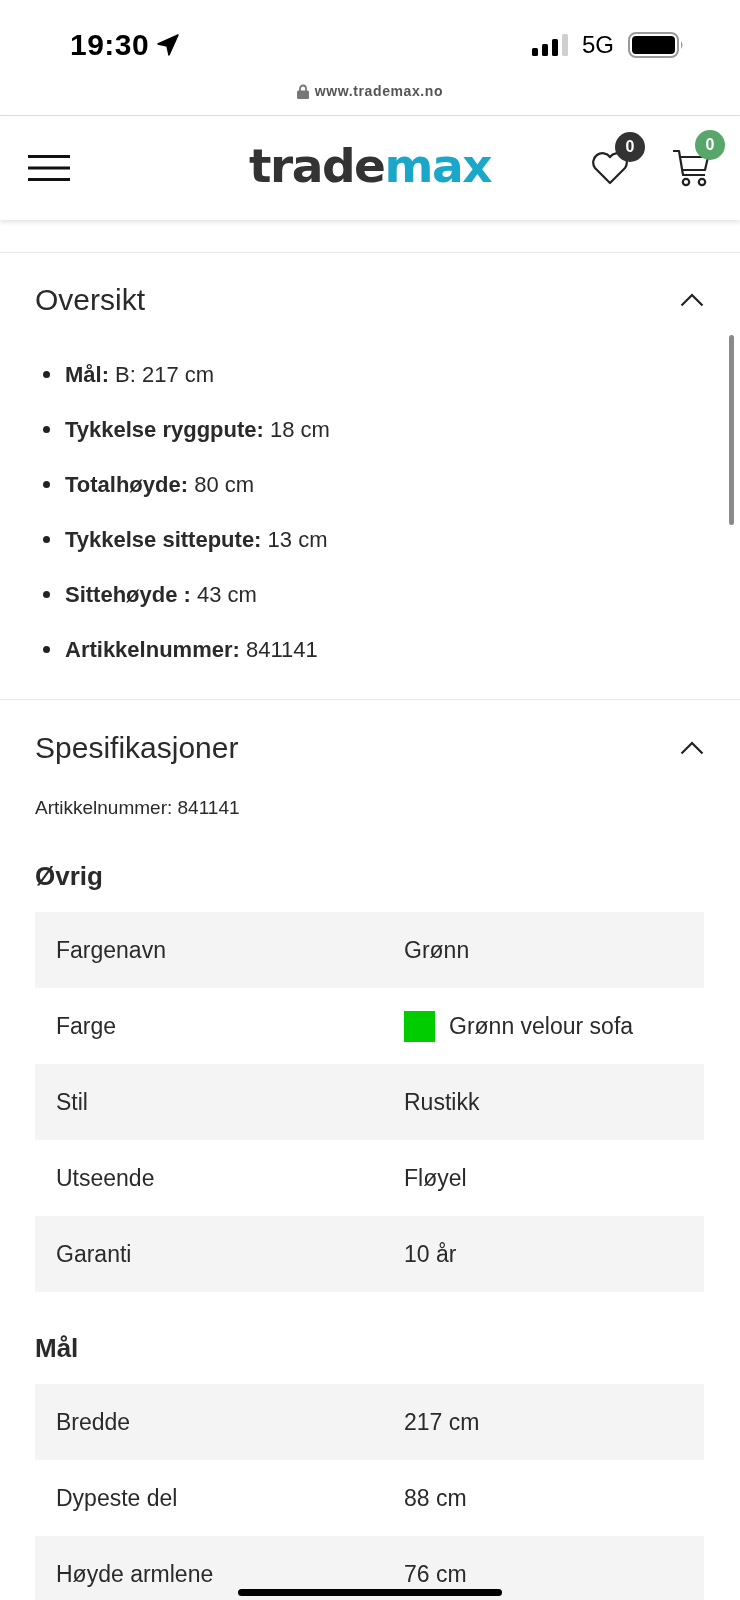 The image size is (740, 1600). Describe the element at coordinates (168, 45) in the screenshot. I see `location-arrow-icon` at that location.